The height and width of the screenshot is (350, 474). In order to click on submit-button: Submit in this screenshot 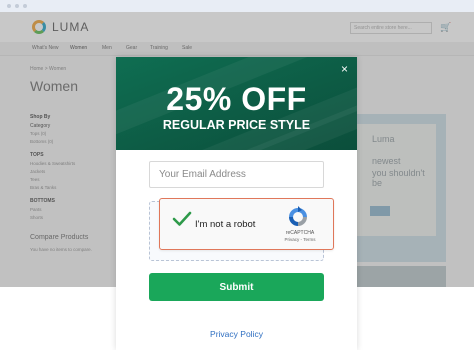, I will do `click(236, 287)`.